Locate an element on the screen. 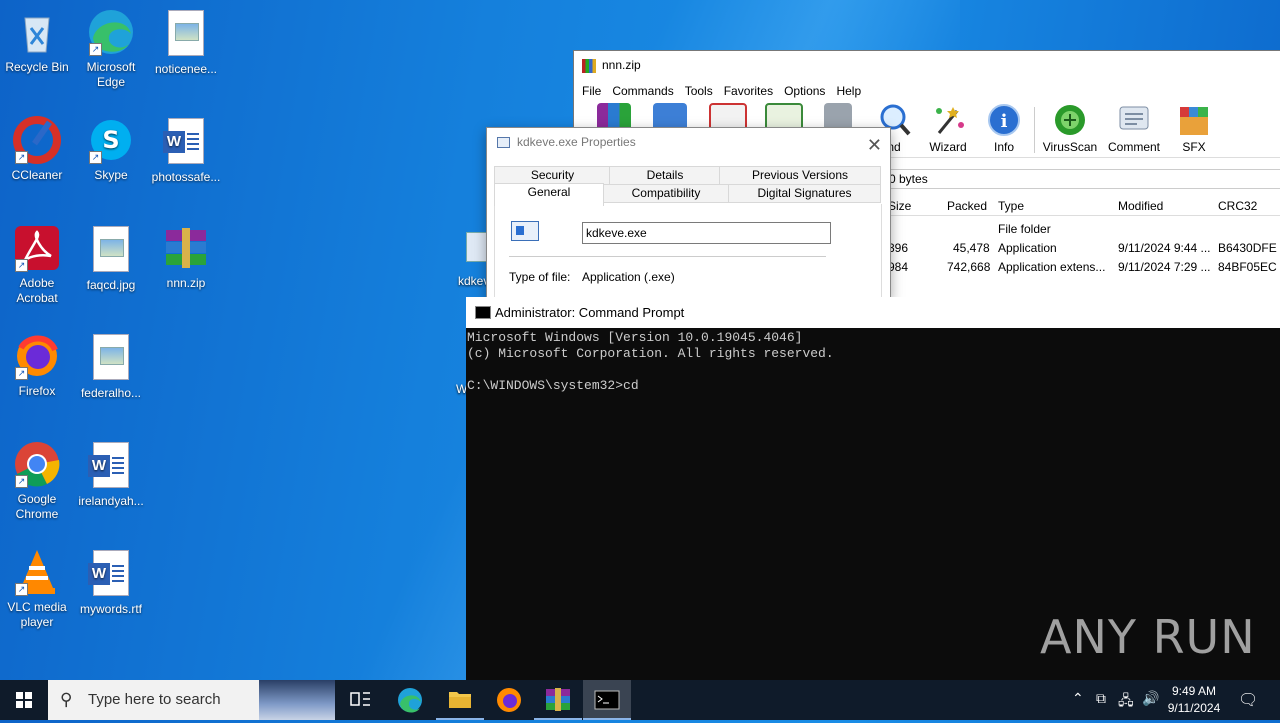 The height and width of the screenshot is (723, 1280). desktop-icon-nnn-zip: nnn.zip is located at coordinates (186, 257).